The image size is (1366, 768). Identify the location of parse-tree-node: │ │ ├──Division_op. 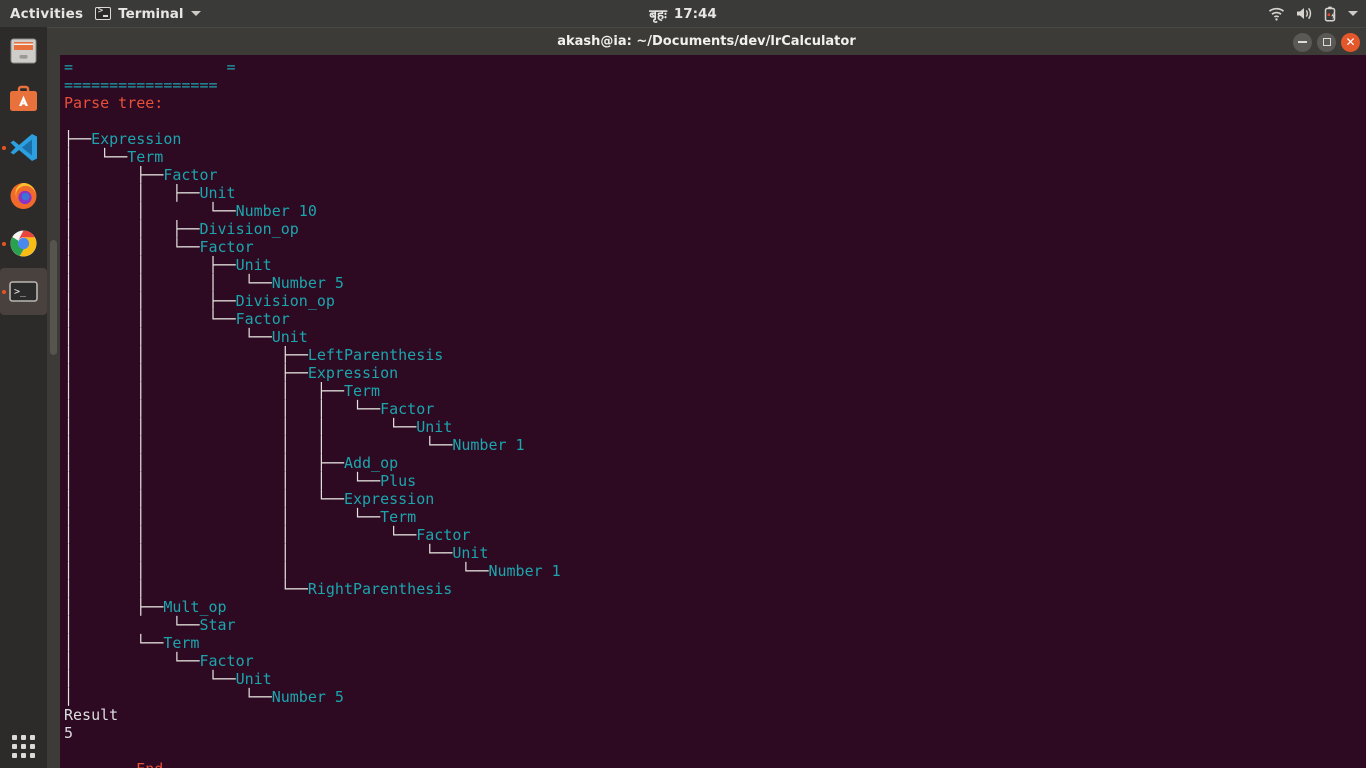
(181, 229).